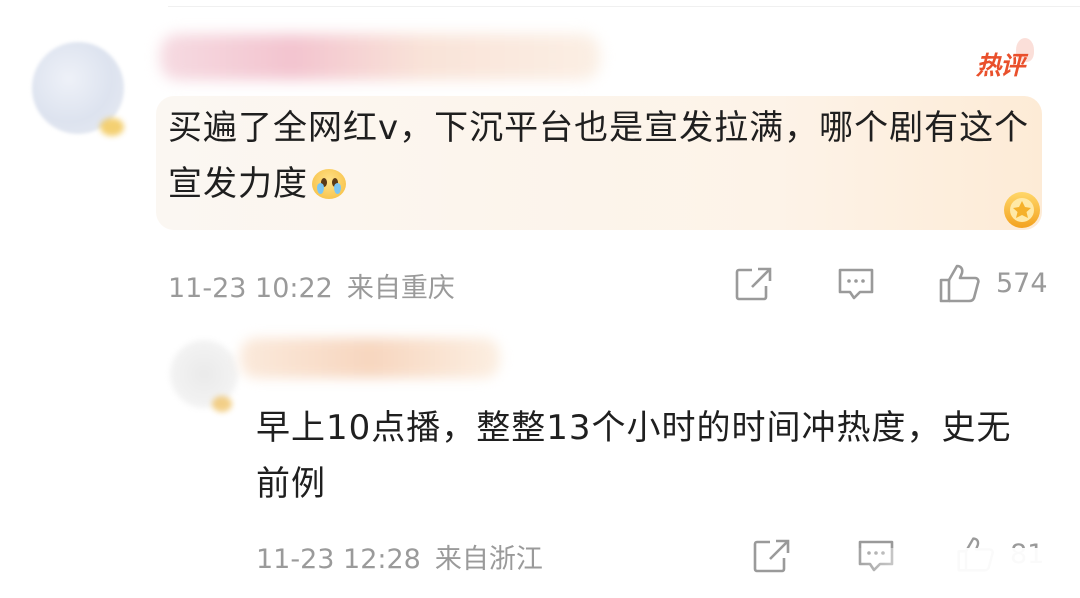  Describe the element at coordinates (965, 573) in the screenshot. I see `watermark-overlay` at that location.